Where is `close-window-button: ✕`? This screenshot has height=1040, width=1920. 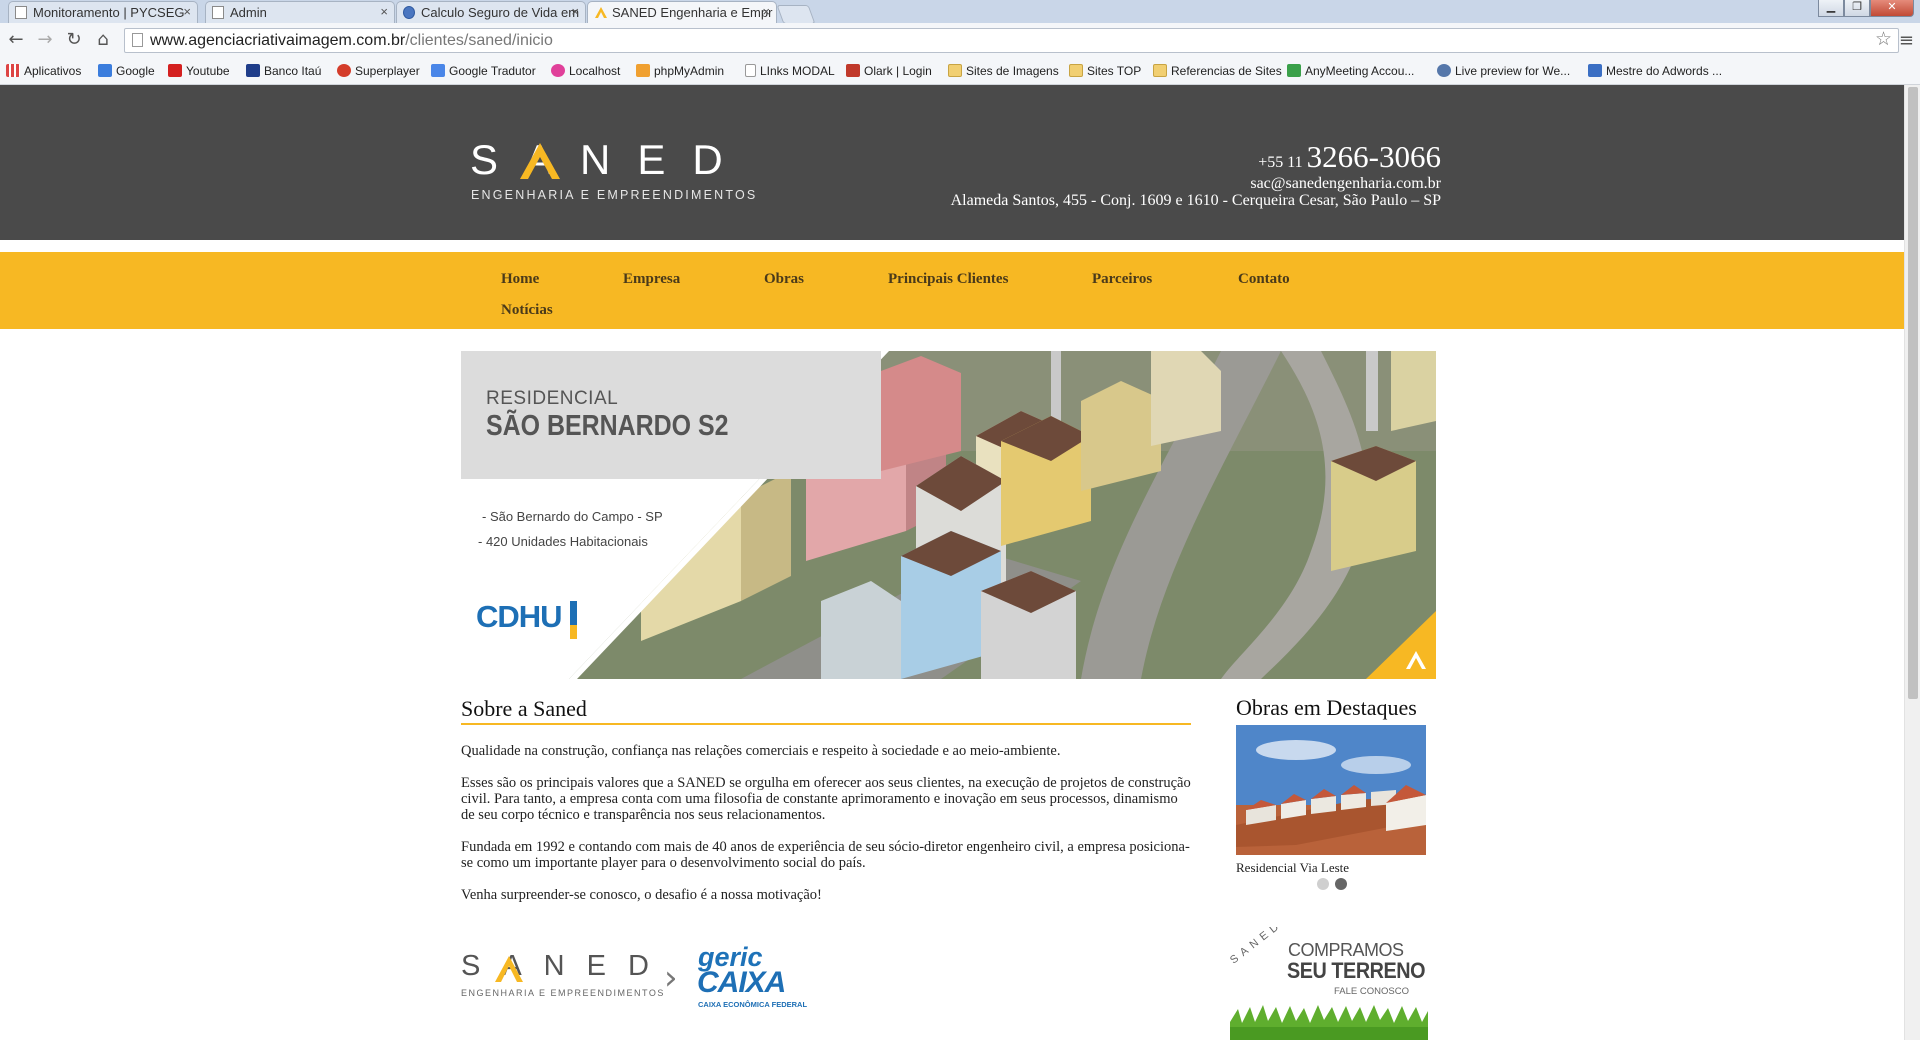
close-window-button: ✕ is located at coordinates (1892, 8).